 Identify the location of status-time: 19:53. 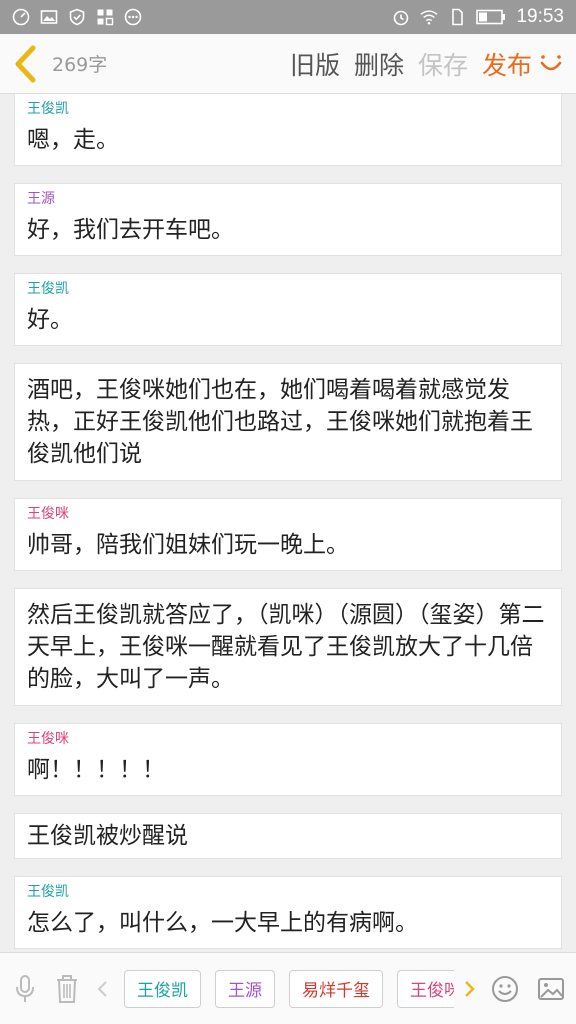
(540, 16).